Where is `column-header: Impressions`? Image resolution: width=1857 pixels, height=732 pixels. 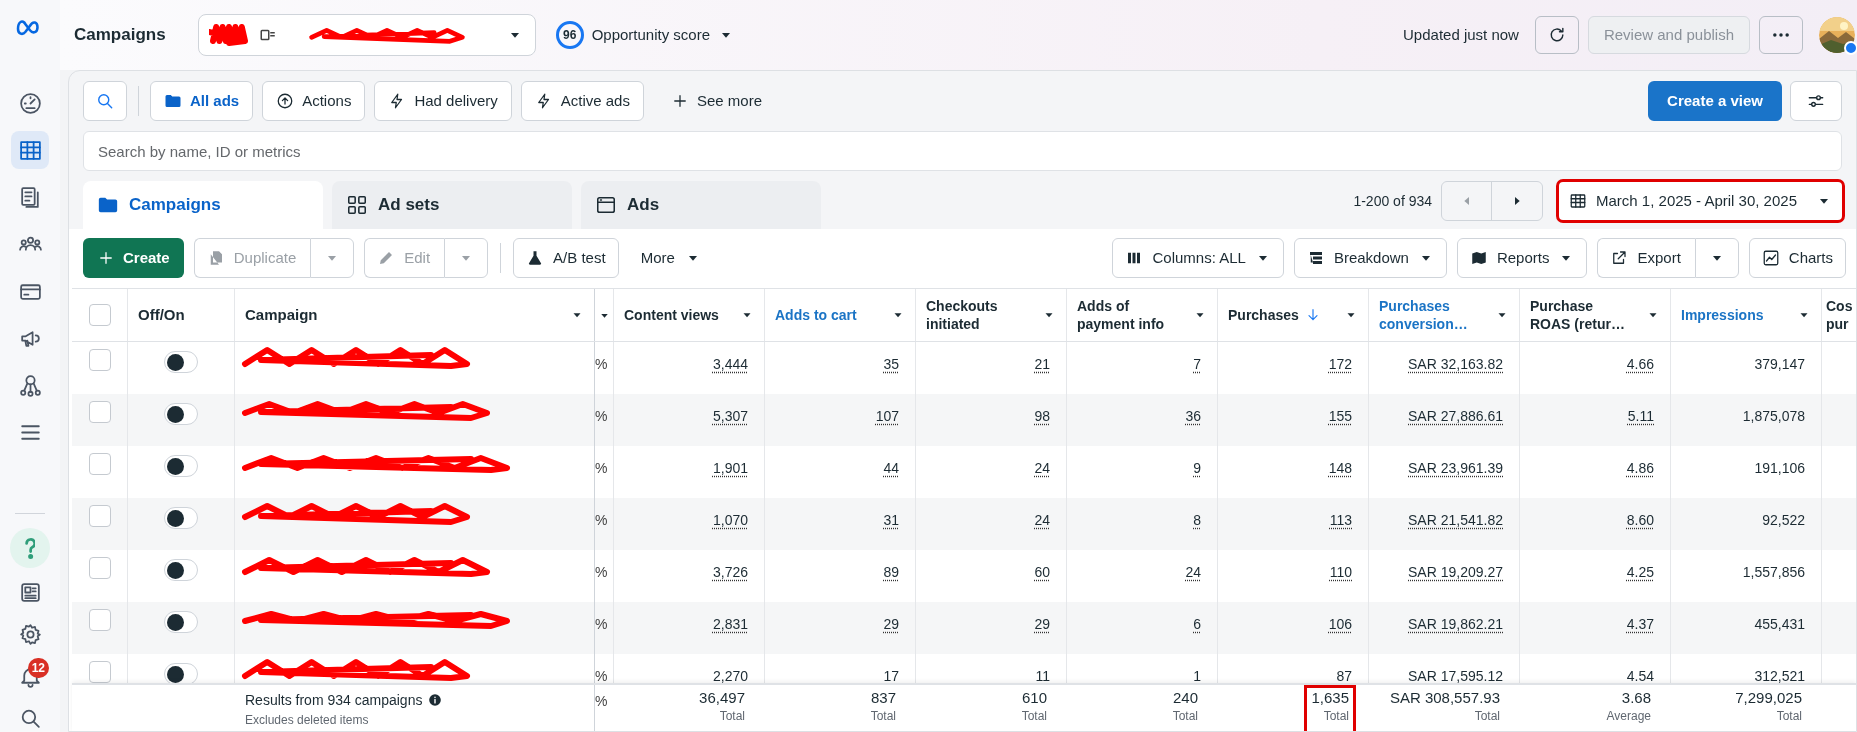 column-header: Impressions is located at coordinates (1722, 315).